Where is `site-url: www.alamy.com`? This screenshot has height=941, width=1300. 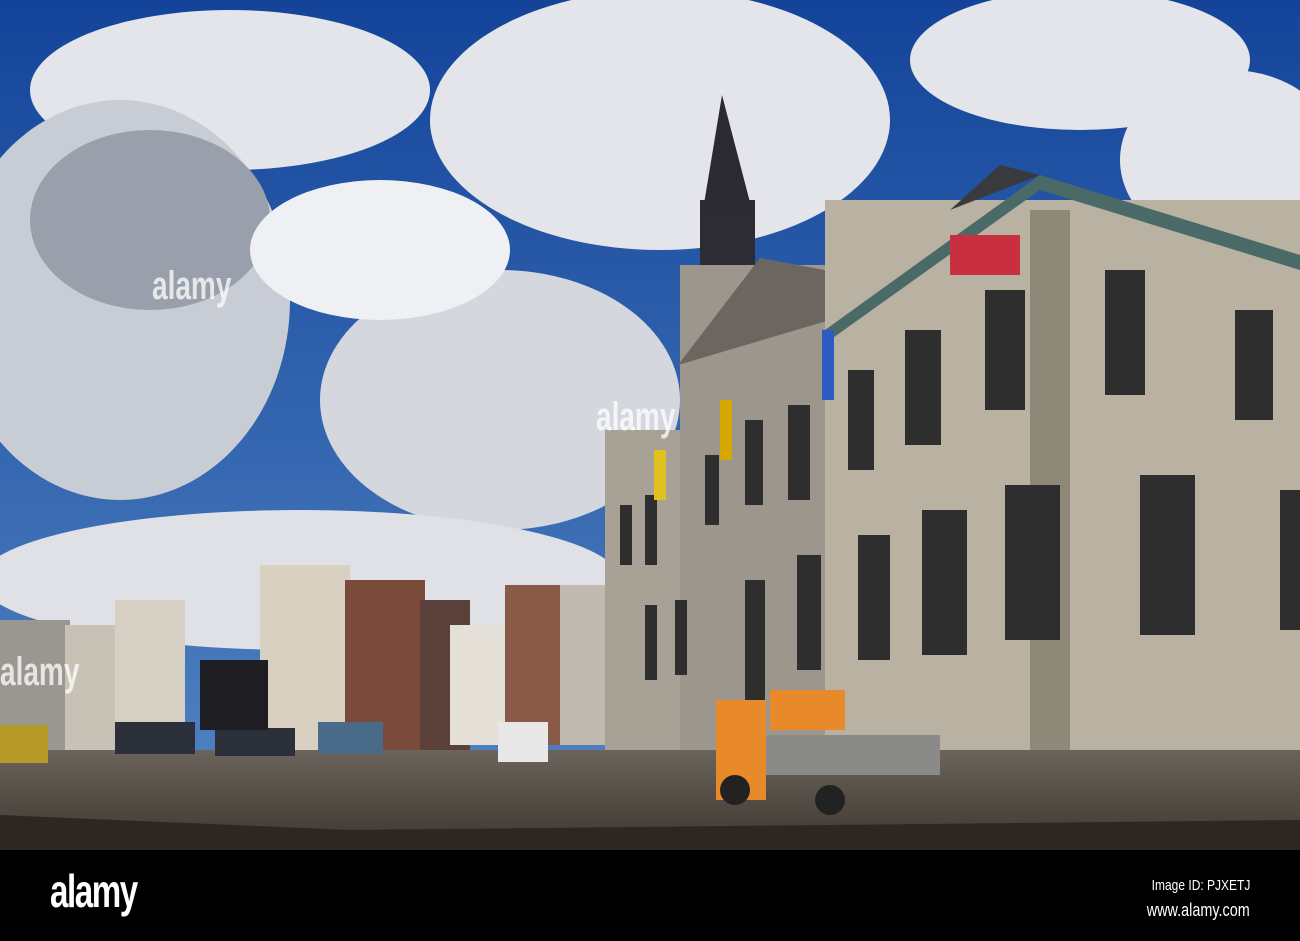
site-url: www.alamy.com is located at coordinates (1198, 910).